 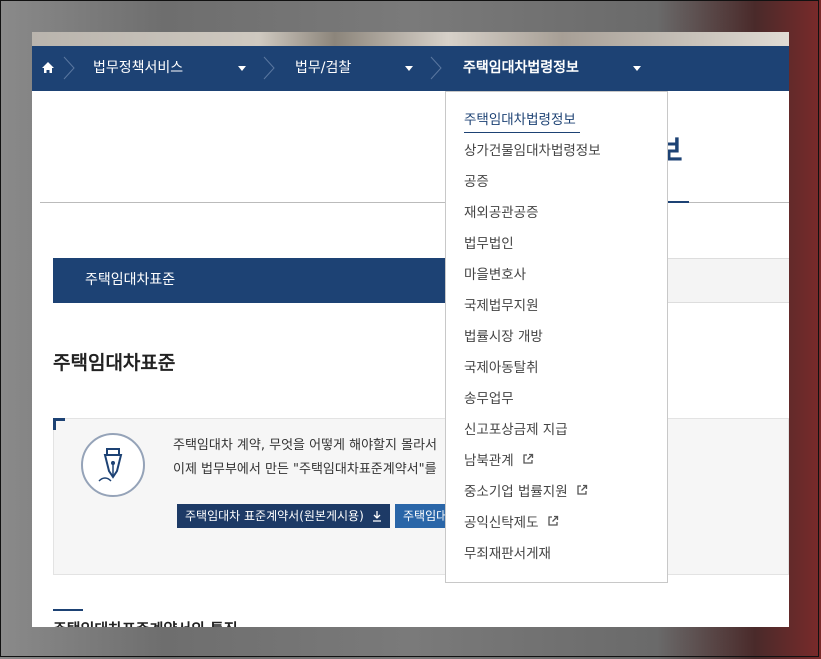 I want to click on dropdown-item: 남북관계, so click(x=499, y=459).